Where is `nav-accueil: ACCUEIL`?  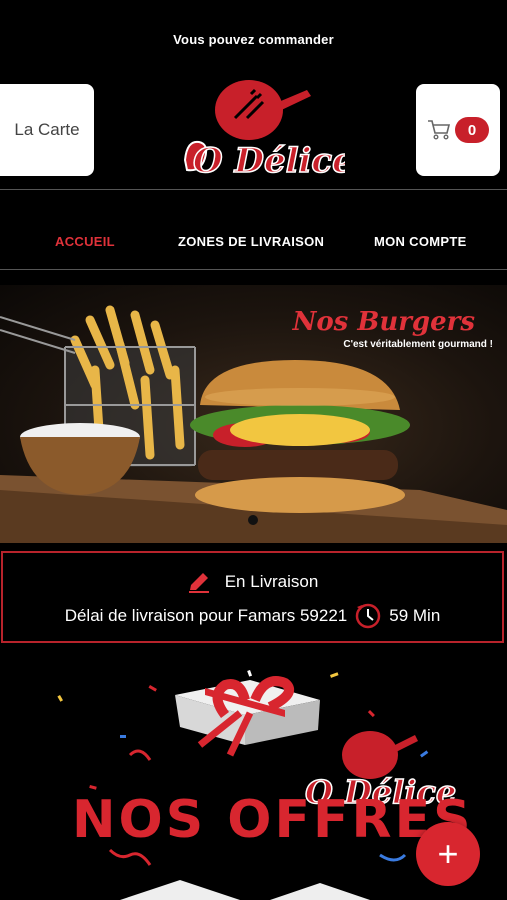 nav-accueil: ACCUEIL is located at coordinates (85, 241).